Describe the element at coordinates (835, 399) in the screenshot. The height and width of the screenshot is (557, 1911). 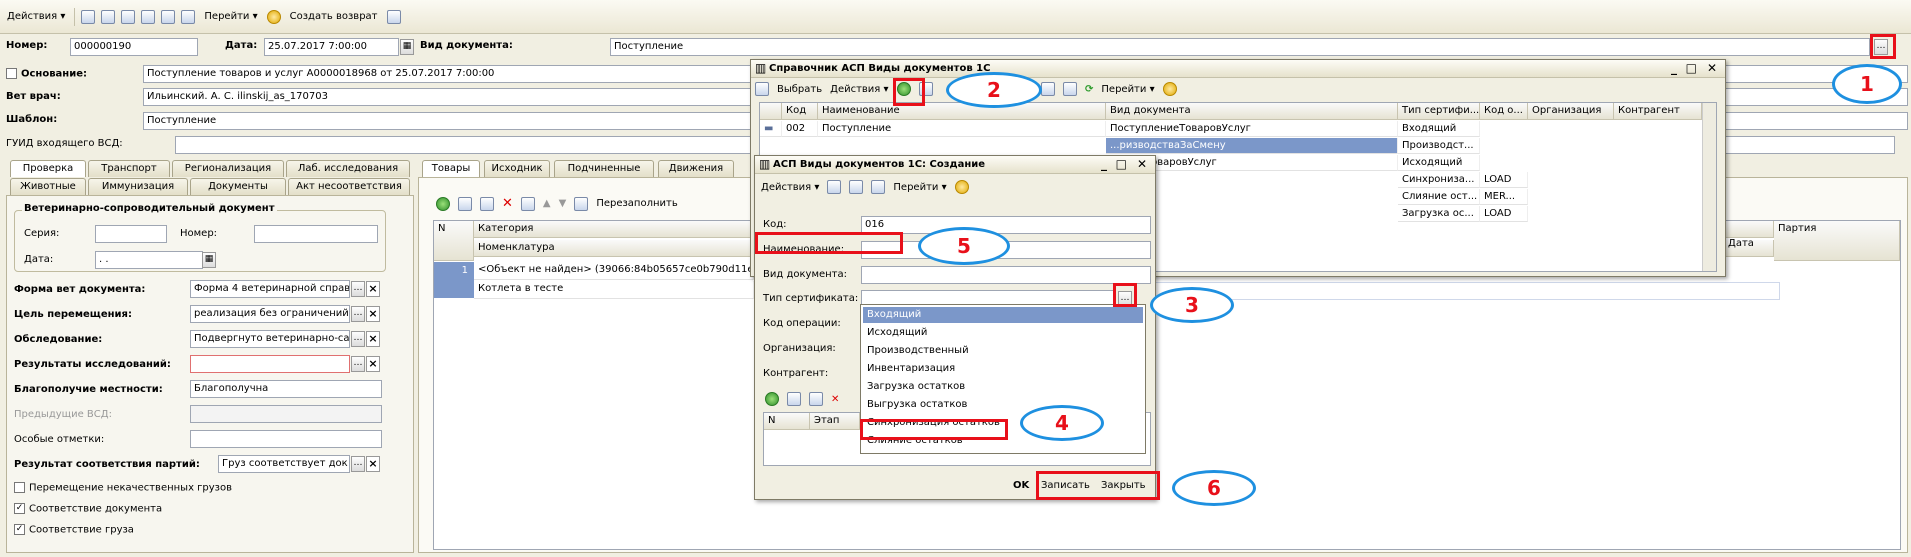
I see `sub-delete-icon: ✕` at that location.